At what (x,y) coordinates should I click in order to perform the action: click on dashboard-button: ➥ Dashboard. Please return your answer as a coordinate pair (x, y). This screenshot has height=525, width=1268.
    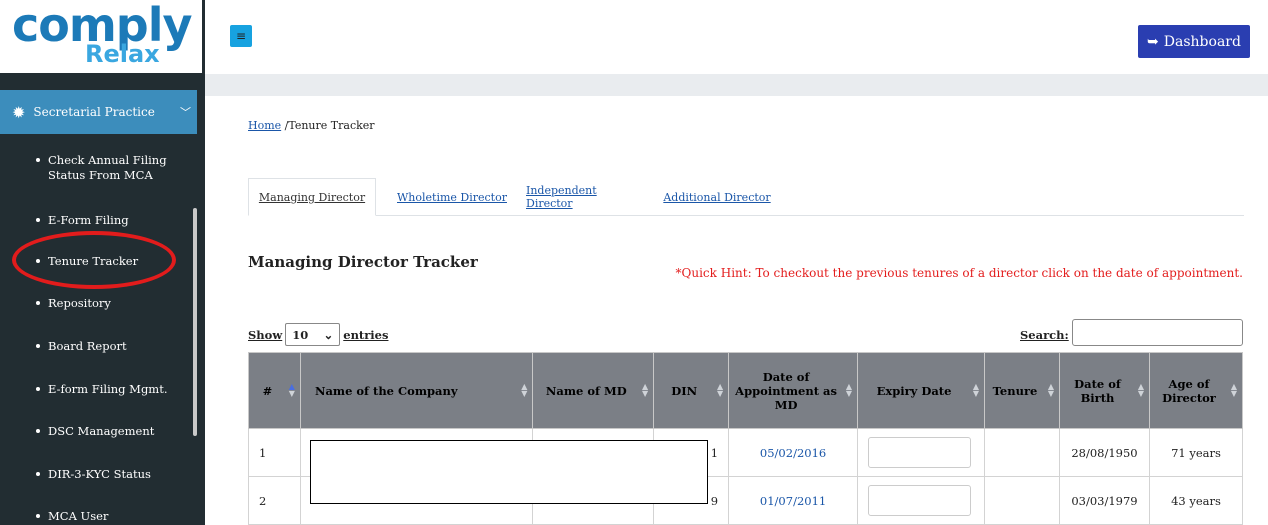
    Looking at the image, I should click on (1194, 41).